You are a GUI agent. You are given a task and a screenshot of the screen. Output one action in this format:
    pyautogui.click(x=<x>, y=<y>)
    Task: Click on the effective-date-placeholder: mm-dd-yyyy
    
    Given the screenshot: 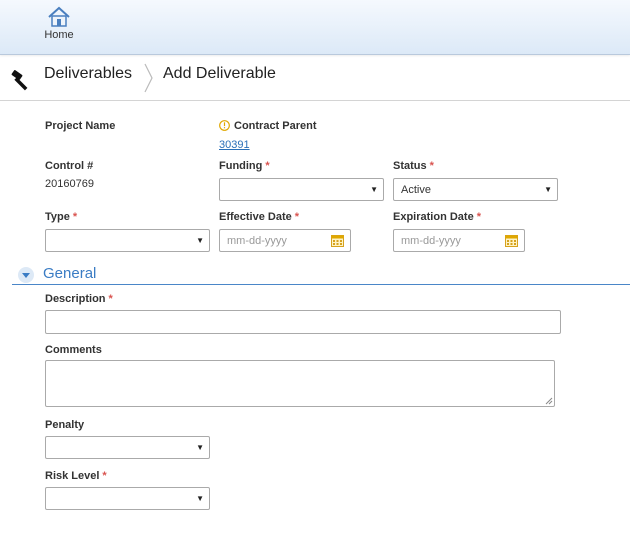 What is the action you would take?
    pyautogui.click(x=257, y=241)
    